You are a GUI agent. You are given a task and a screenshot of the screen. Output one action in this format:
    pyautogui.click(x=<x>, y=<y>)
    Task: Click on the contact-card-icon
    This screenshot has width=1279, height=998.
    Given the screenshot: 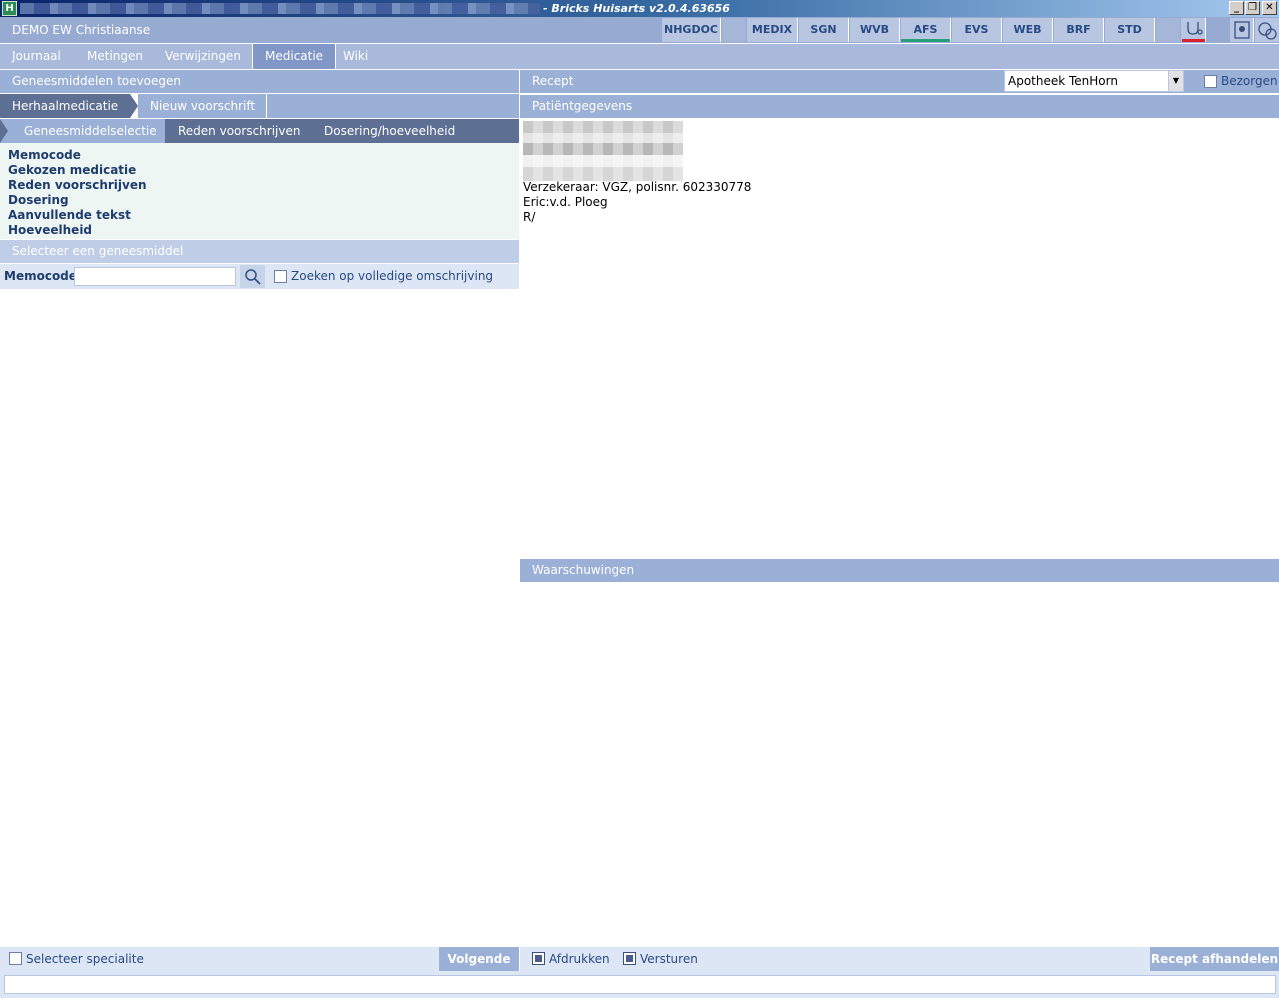 What is the action you would take?
    pyautogui.click(x=1242, y=30)
    